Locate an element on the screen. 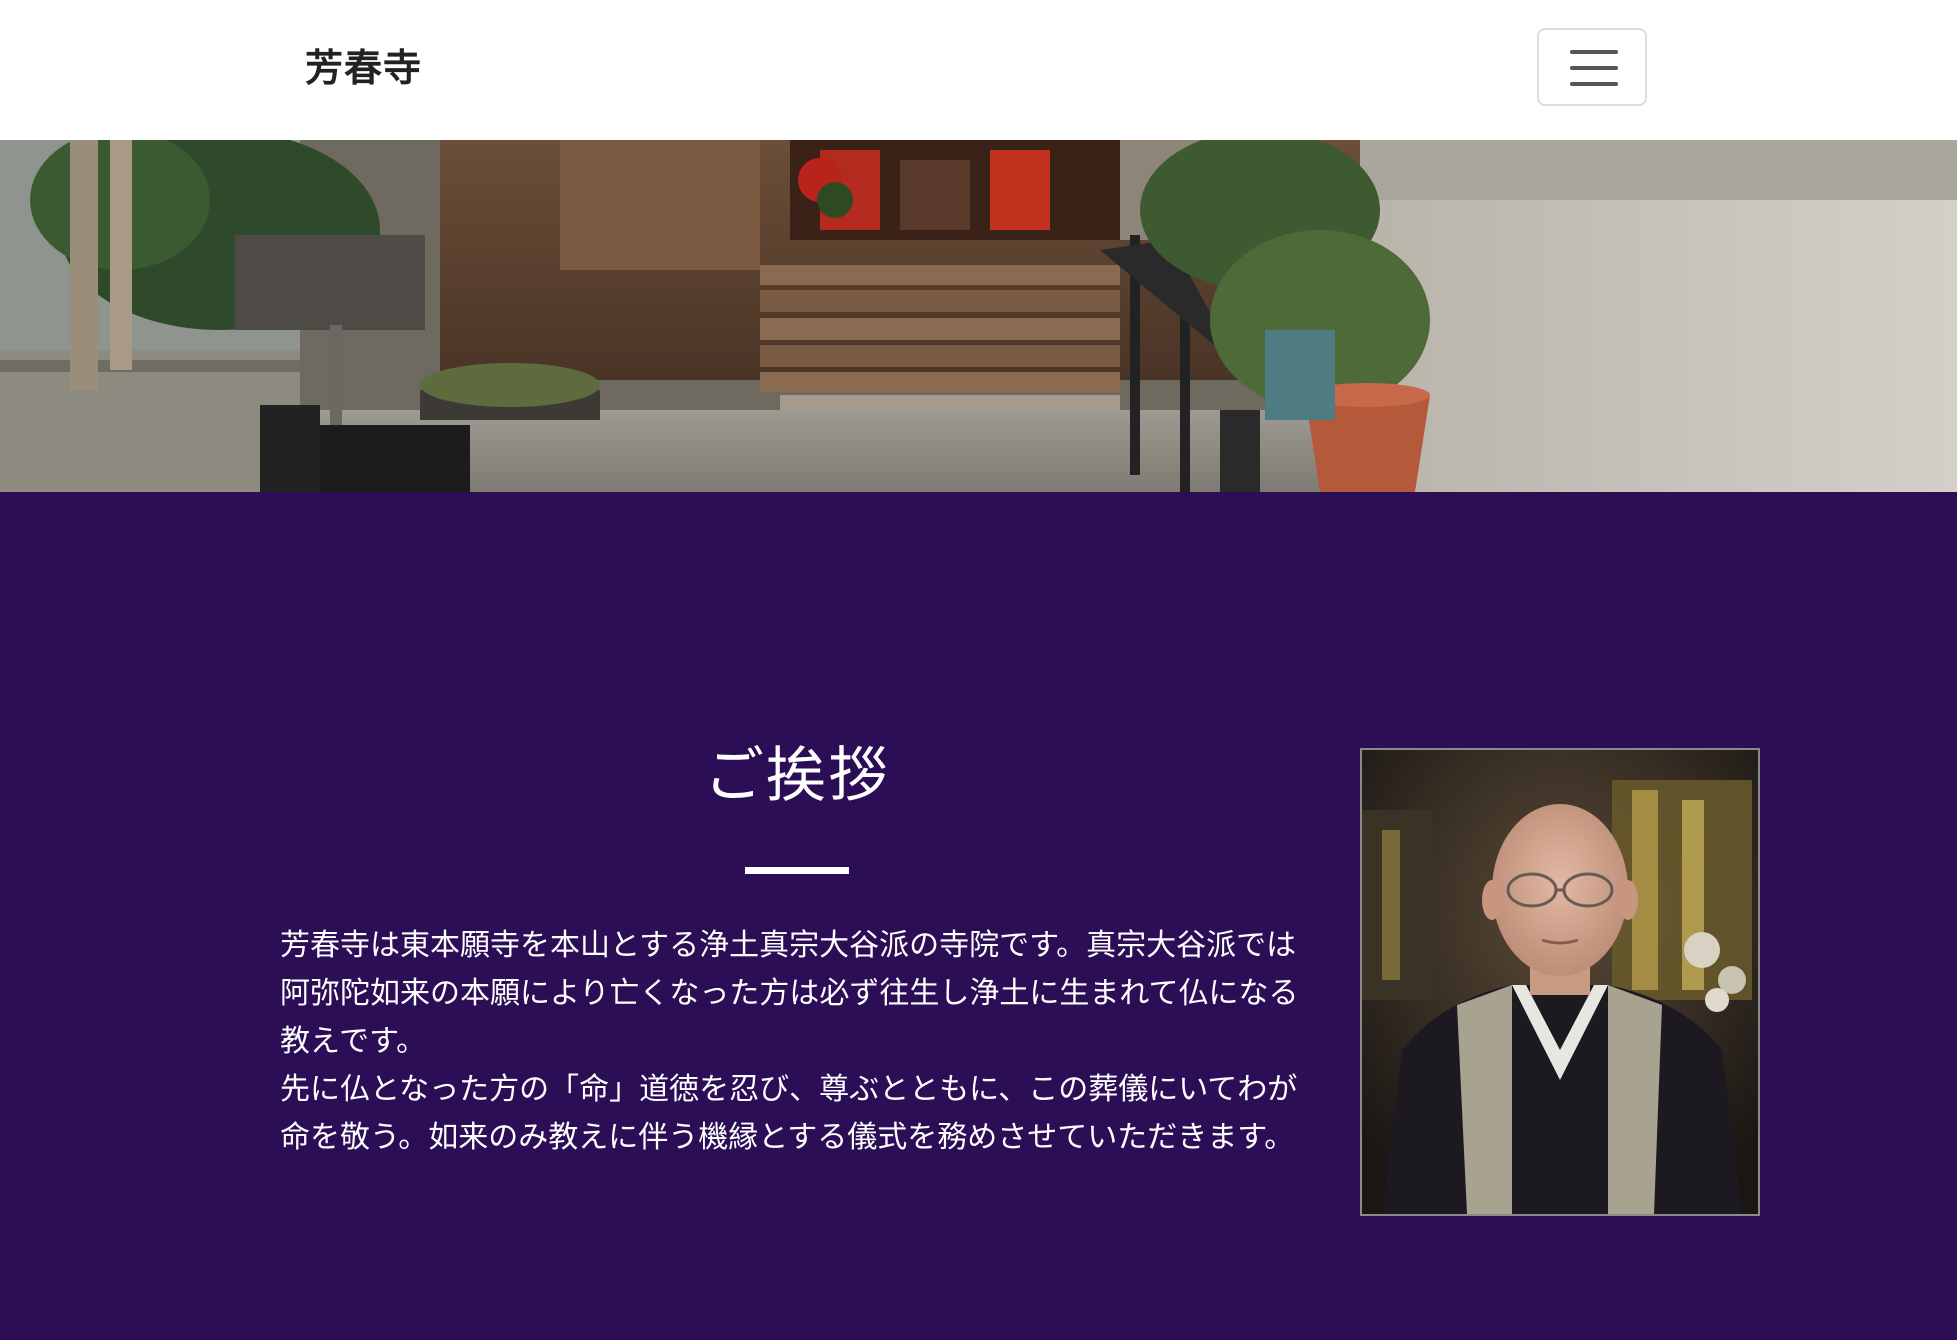  navbar: 芳春寺 is located at coordinates (978, 70).